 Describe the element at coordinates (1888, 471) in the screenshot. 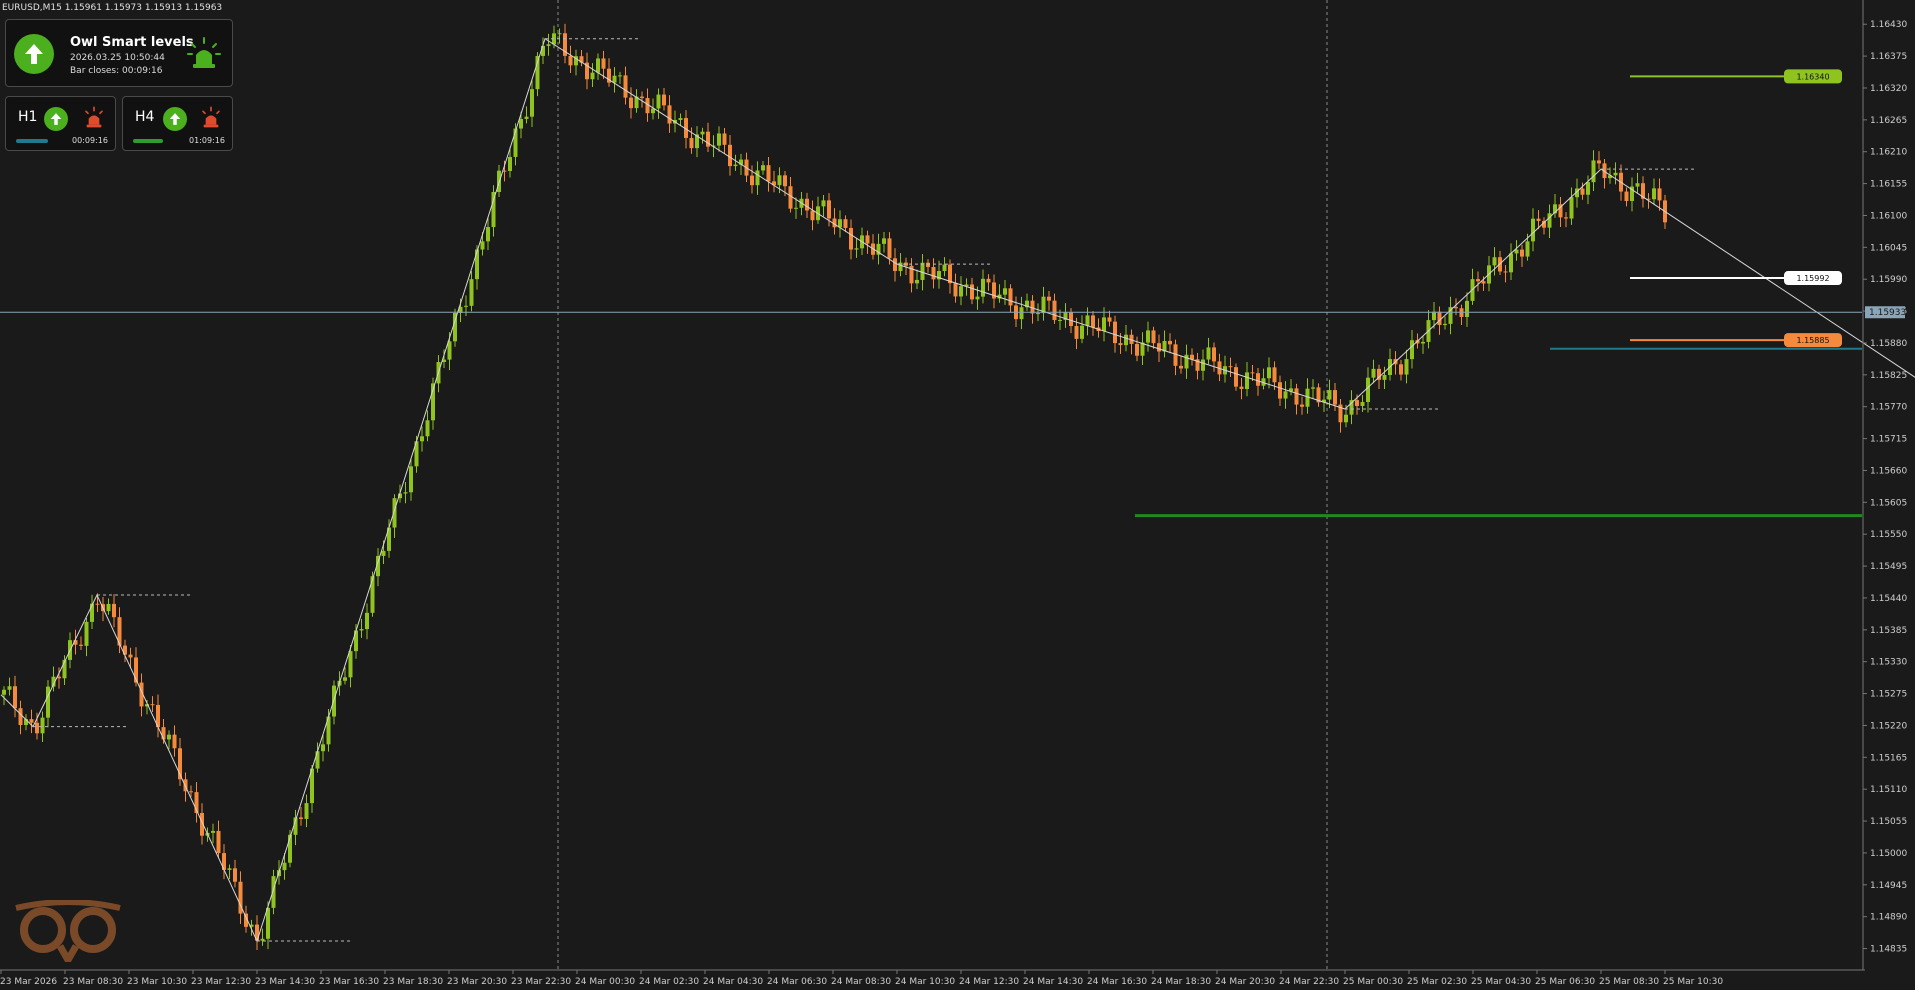

I see `price-tick-label: 1.15660` at that location.